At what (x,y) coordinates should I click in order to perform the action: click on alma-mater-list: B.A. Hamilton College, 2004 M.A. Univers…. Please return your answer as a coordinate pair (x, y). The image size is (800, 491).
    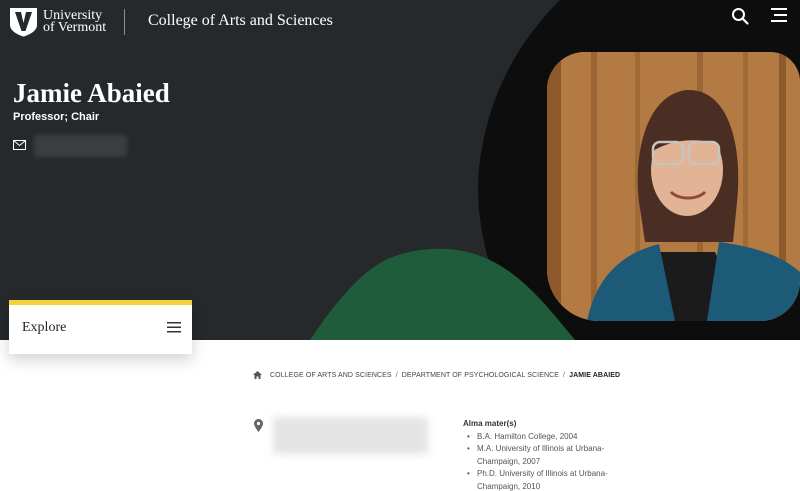
    Looking at the image, I should click on (543, 461).